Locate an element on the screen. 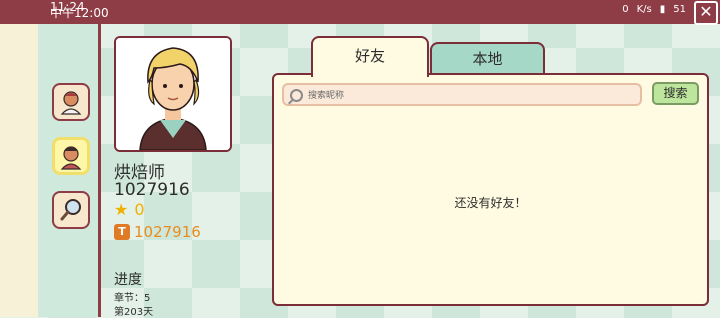 The height and width of the screenshot is (318, 720). stars-count: 0 is located at coordinates (139, 209).